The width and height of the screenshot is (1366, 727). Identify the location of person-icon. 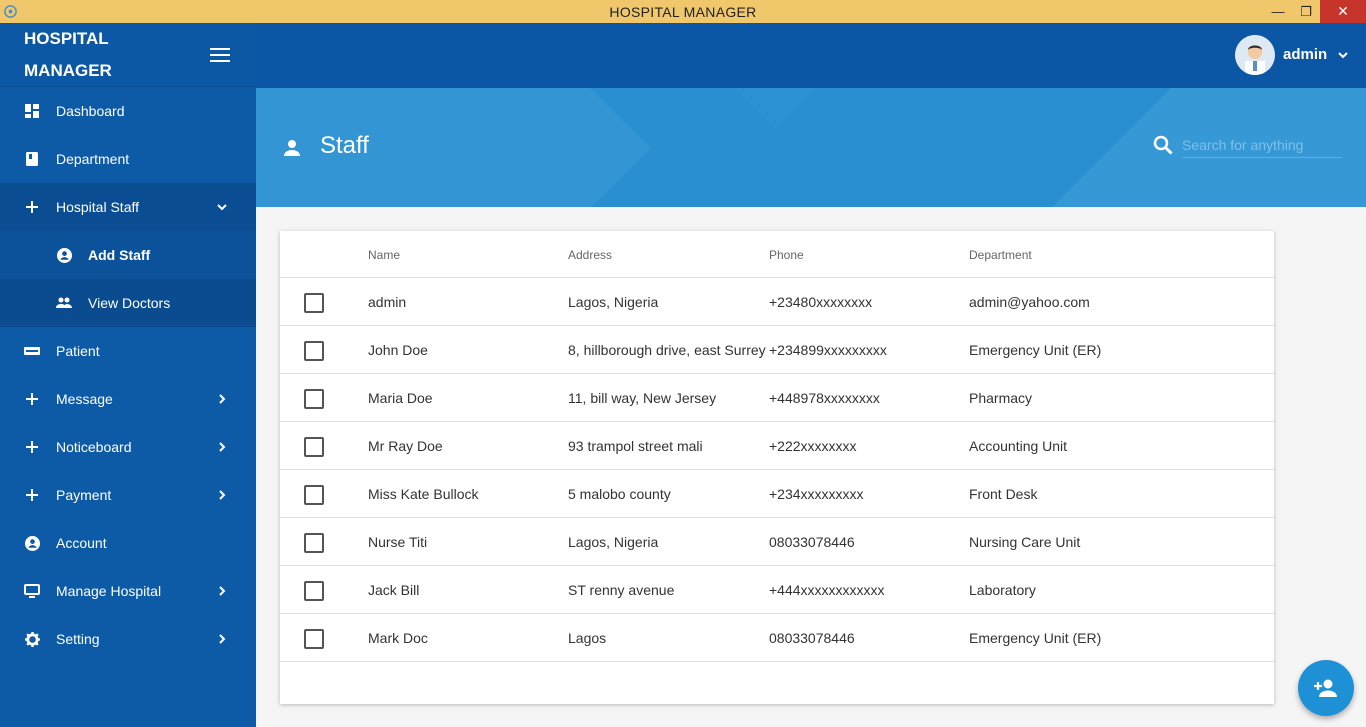
(292, 148).